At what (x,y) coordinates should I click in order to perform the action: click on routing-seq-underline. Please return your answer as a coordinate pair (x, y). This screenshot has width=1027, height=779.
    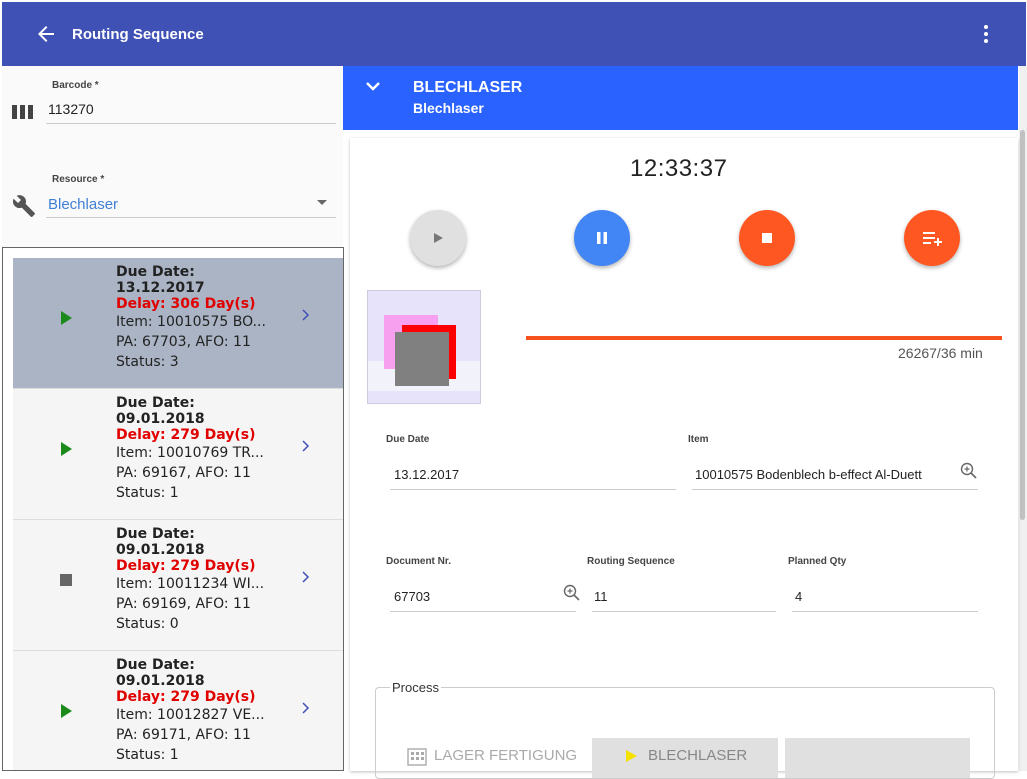
    Looking at the image, I should click on (684, 611).